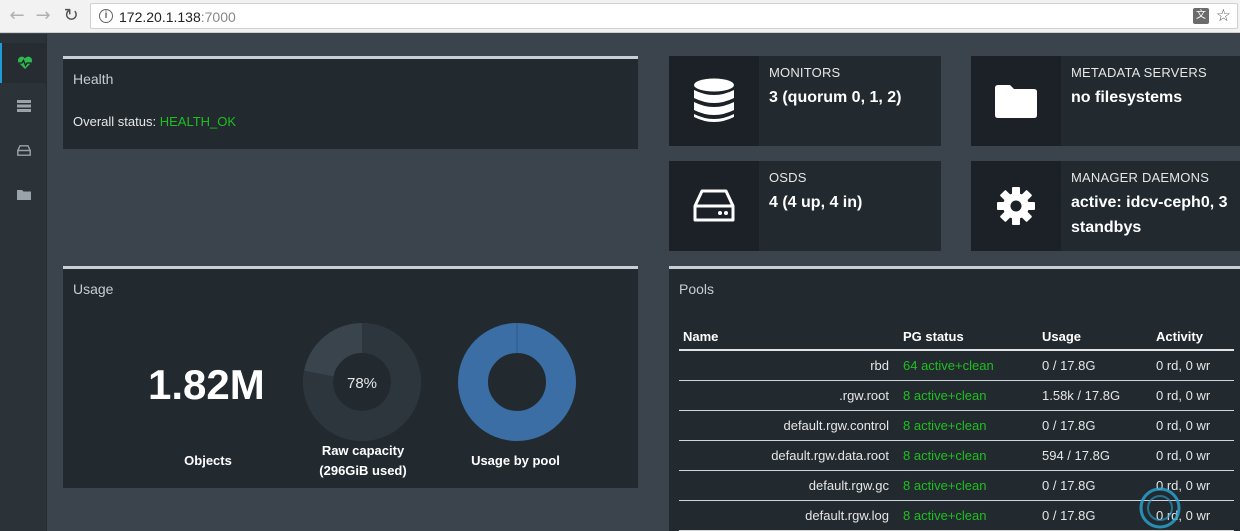  What do you see at coordinates (789, 485) in the screenshot?
I see `pool-name: default.rgw.gc` at bounding box center [789, 485].